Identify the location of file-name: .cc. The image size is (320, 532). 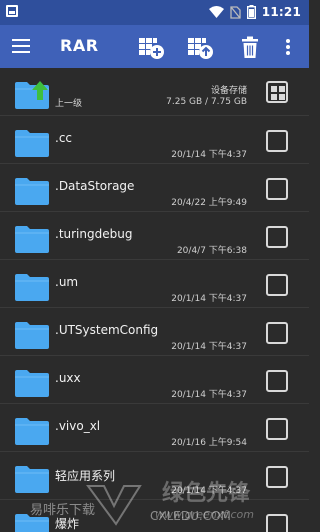
(64, 138).